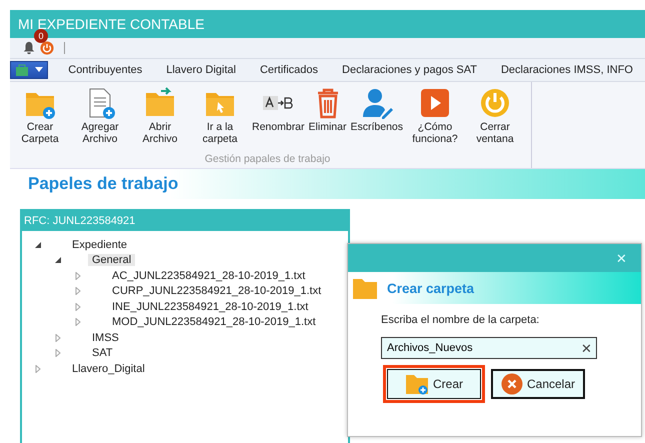 This screenshot has width=645, height=443. I want to click on menu-tab: Declaraciones IMSS, INFO, so click(566, 70).